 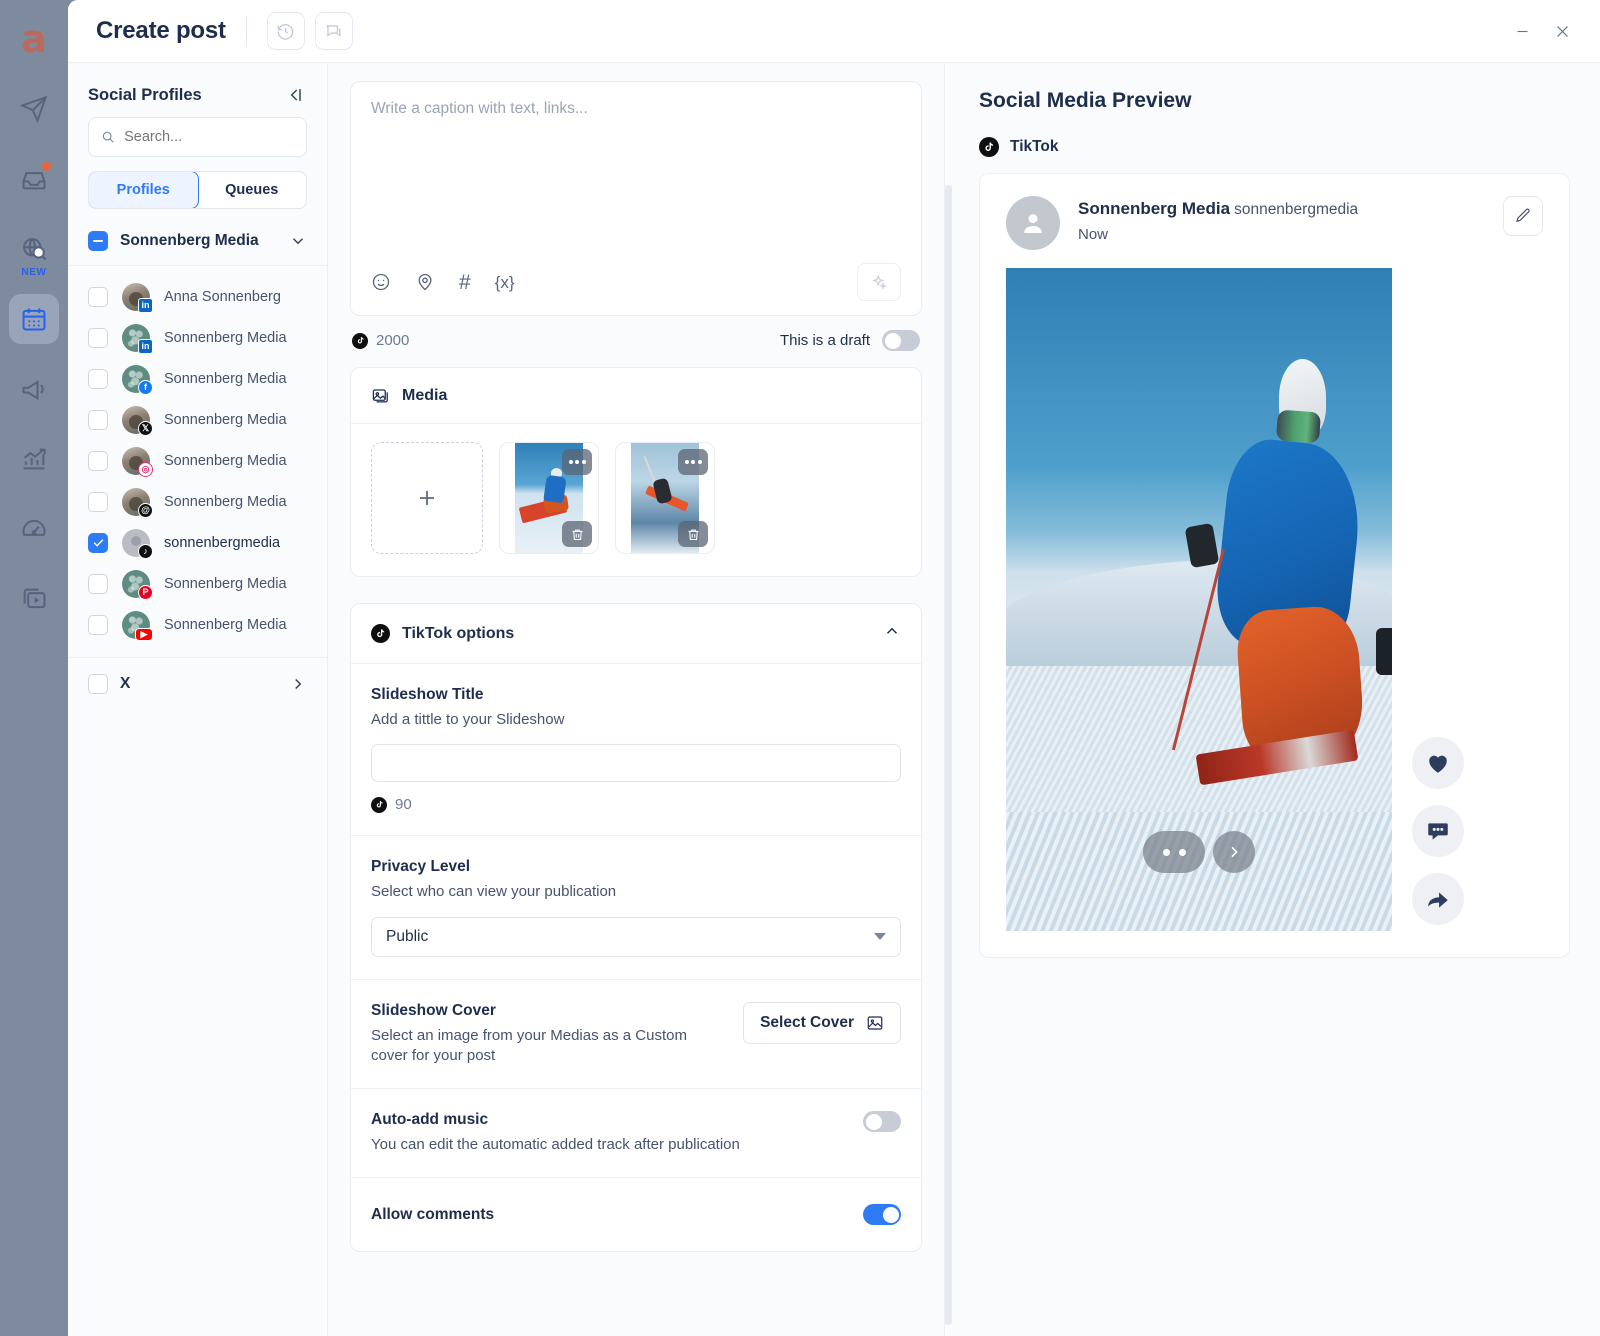 I want to click on hashtag-icon: #, so click(x=465, y=282).